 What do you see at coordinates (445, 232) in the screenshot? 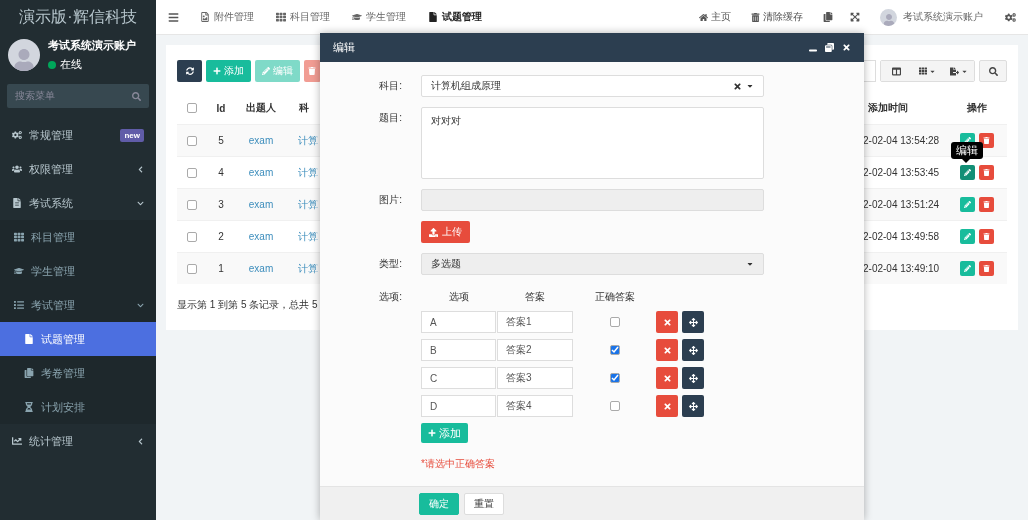
I see `upload-button: 上传` at bounding box center [445, 232].